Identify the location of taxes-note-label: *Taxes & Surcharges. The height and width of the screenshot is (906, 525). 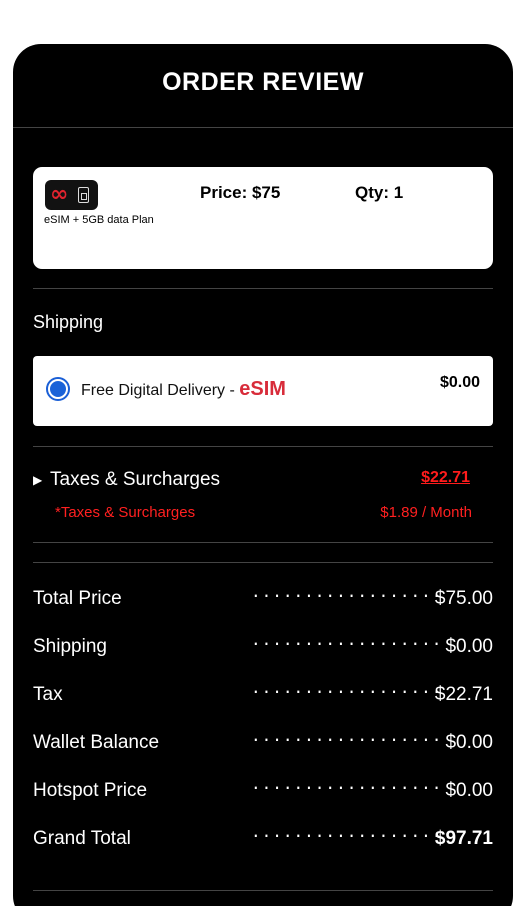
(125, 512).